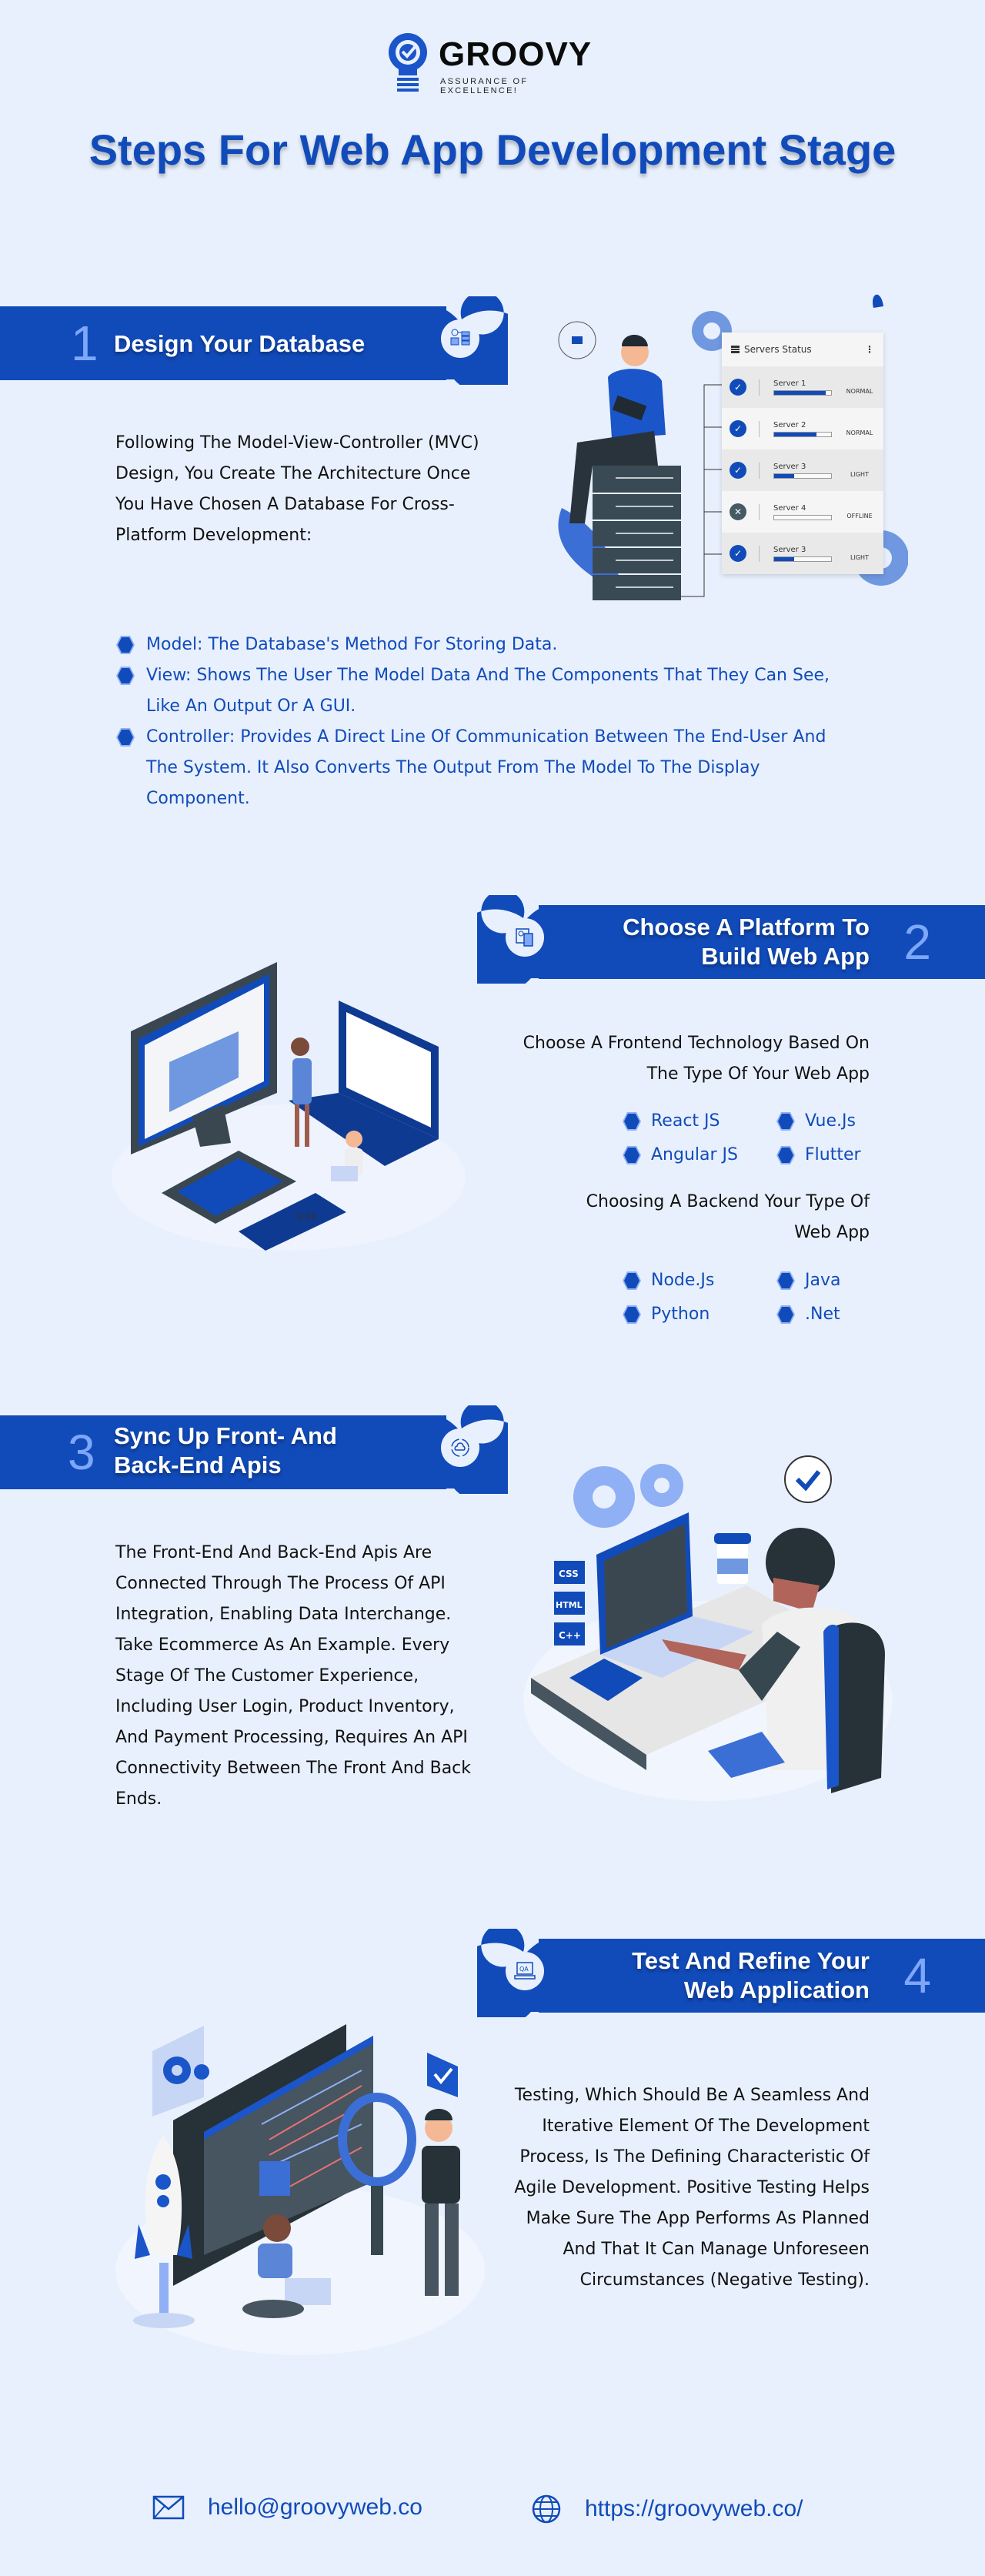  What do you see at coordinates (306, 1216) in the screenshot?
I see `phone-time: 9:00` at bounding box center [306, 1216].